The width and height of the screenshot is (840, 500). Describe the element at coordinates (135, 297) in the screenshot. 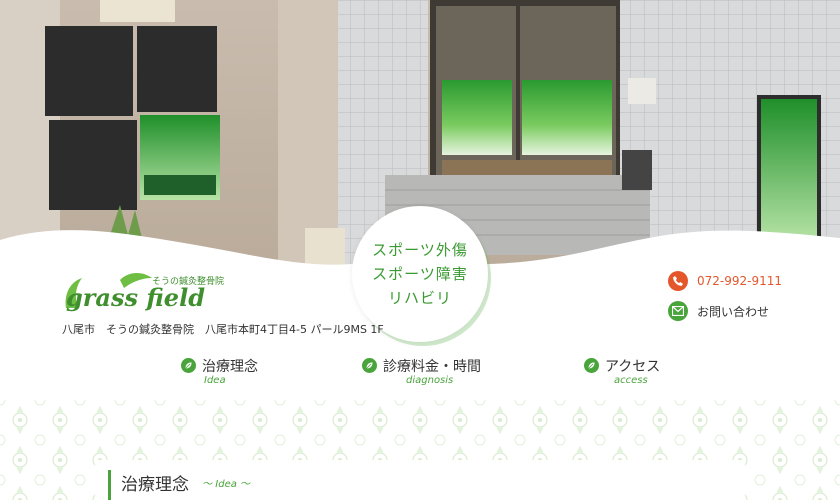

I see `logo-brand: grass field` at that location.